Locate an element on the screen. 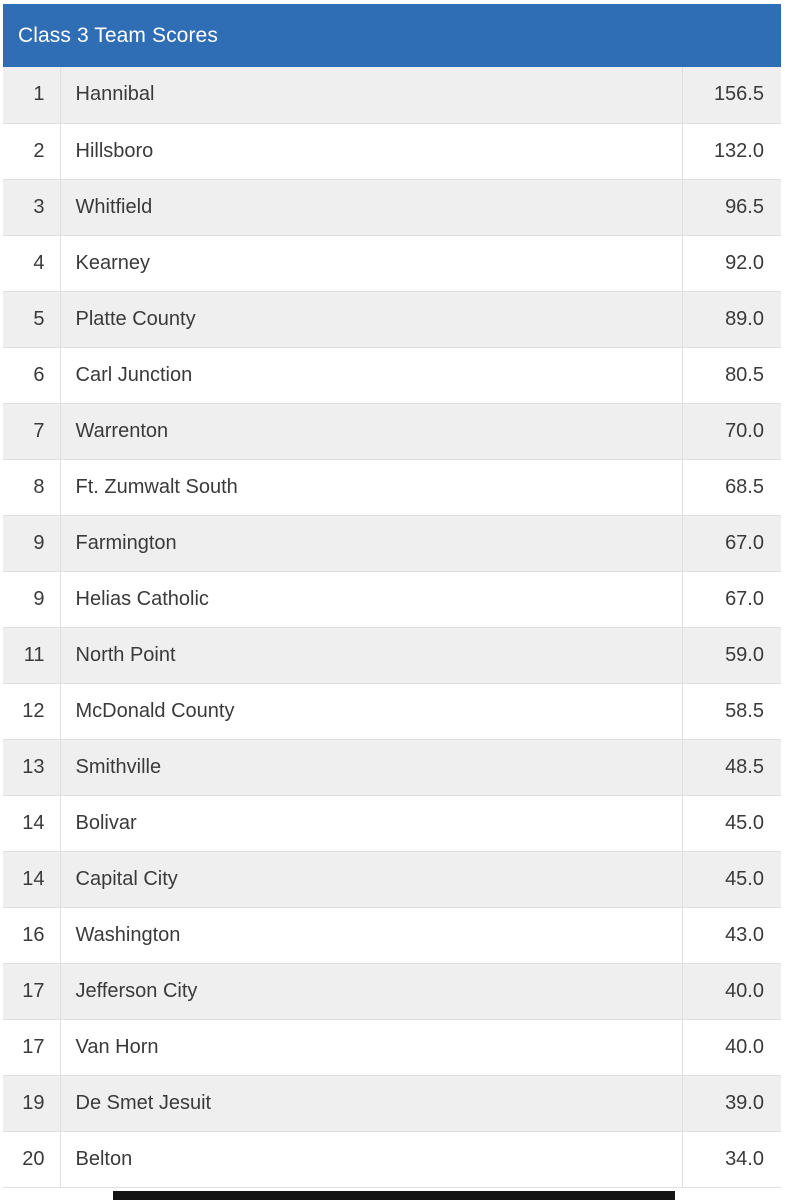 This screenshot has width=785, height=1200. team-name-cell: Ft. Zumwalt South is located at coordinates (371, 487).